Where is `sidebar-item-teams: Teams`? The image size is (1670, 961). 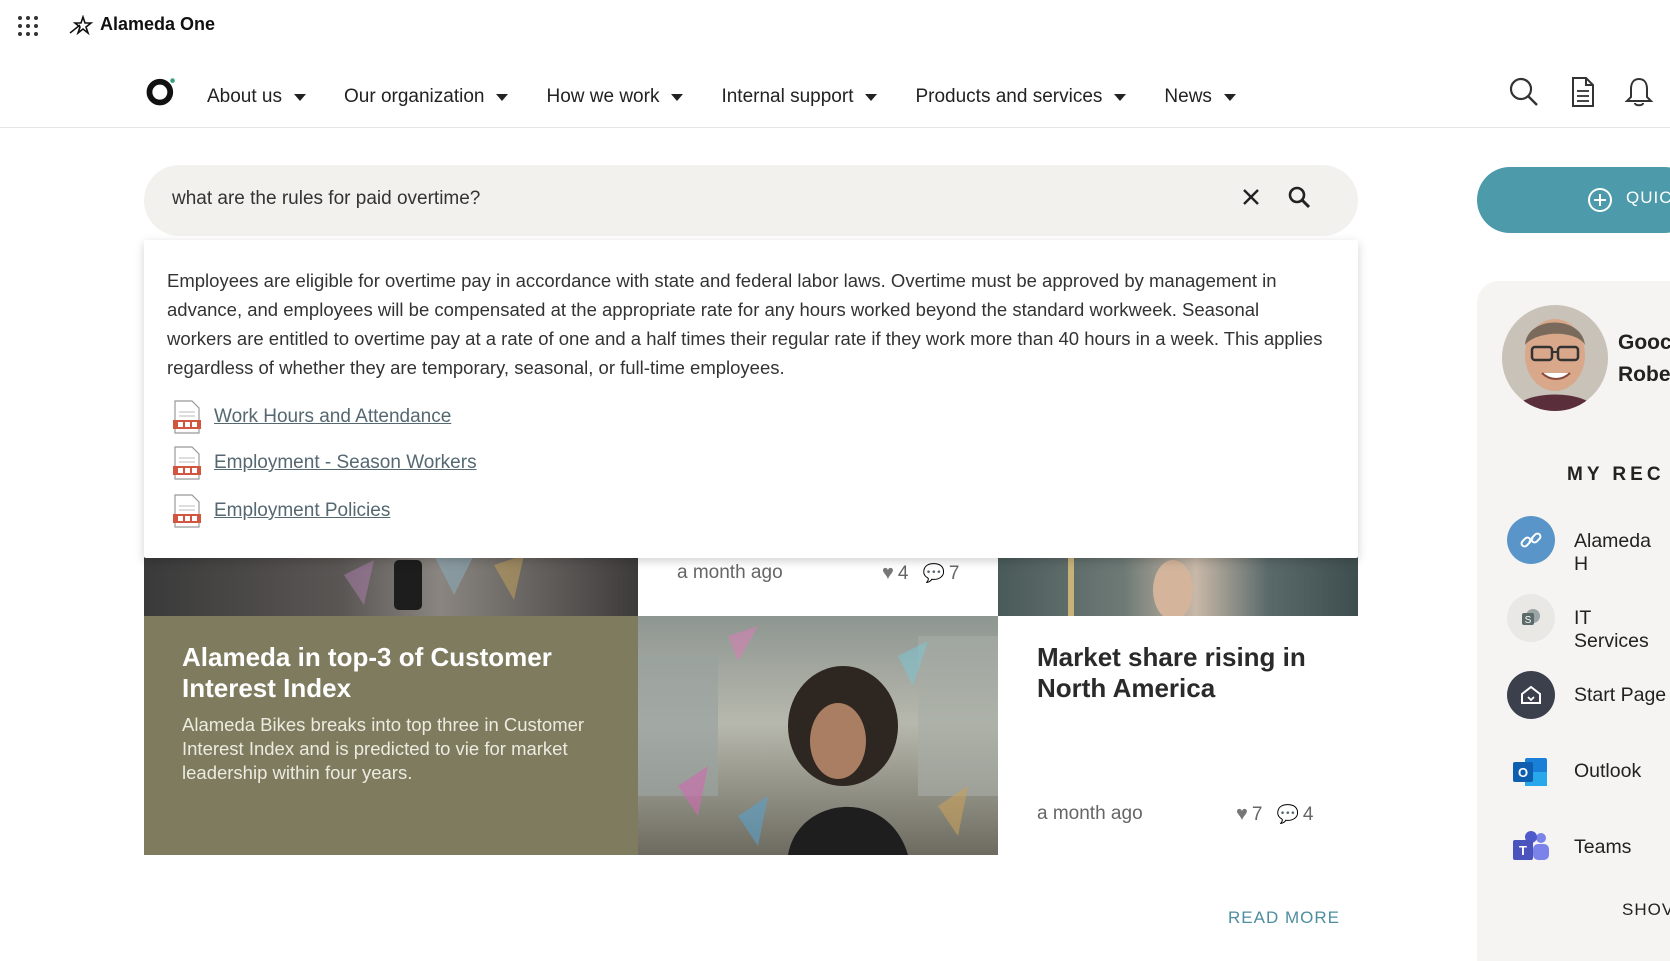
sidebar-item-teams: Teams is located at coordinates (1602, 847).